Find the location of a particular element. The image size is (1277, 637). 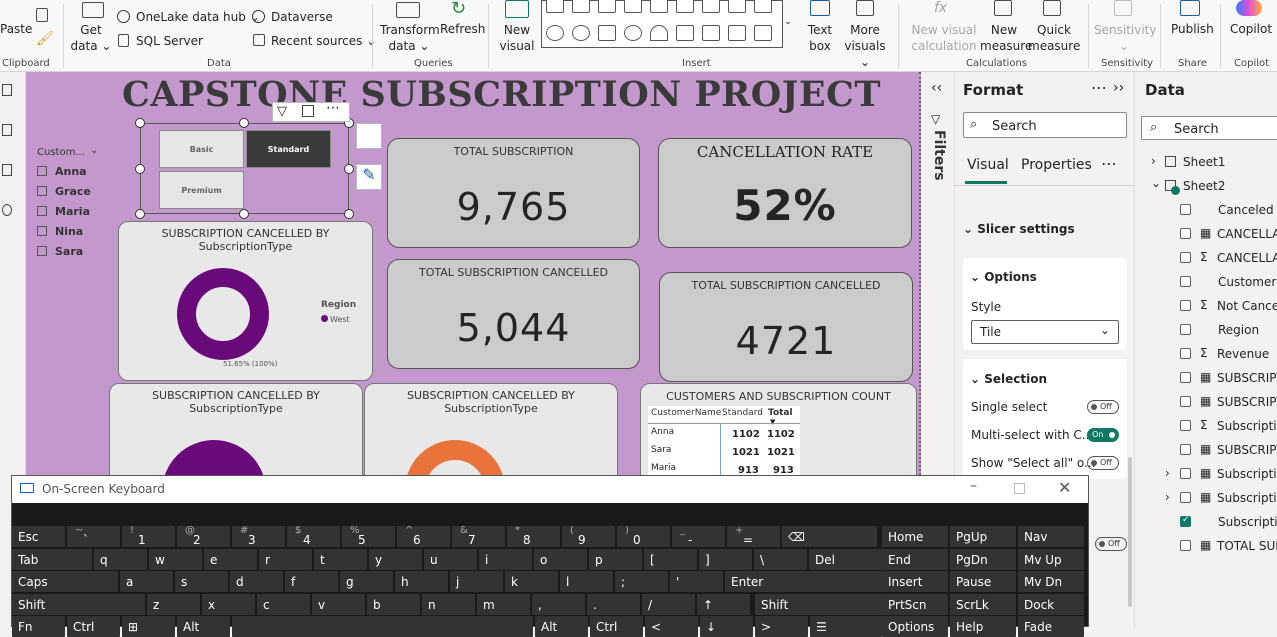

slicer-tile-basic: Basic is located at coordinates (201, 149).